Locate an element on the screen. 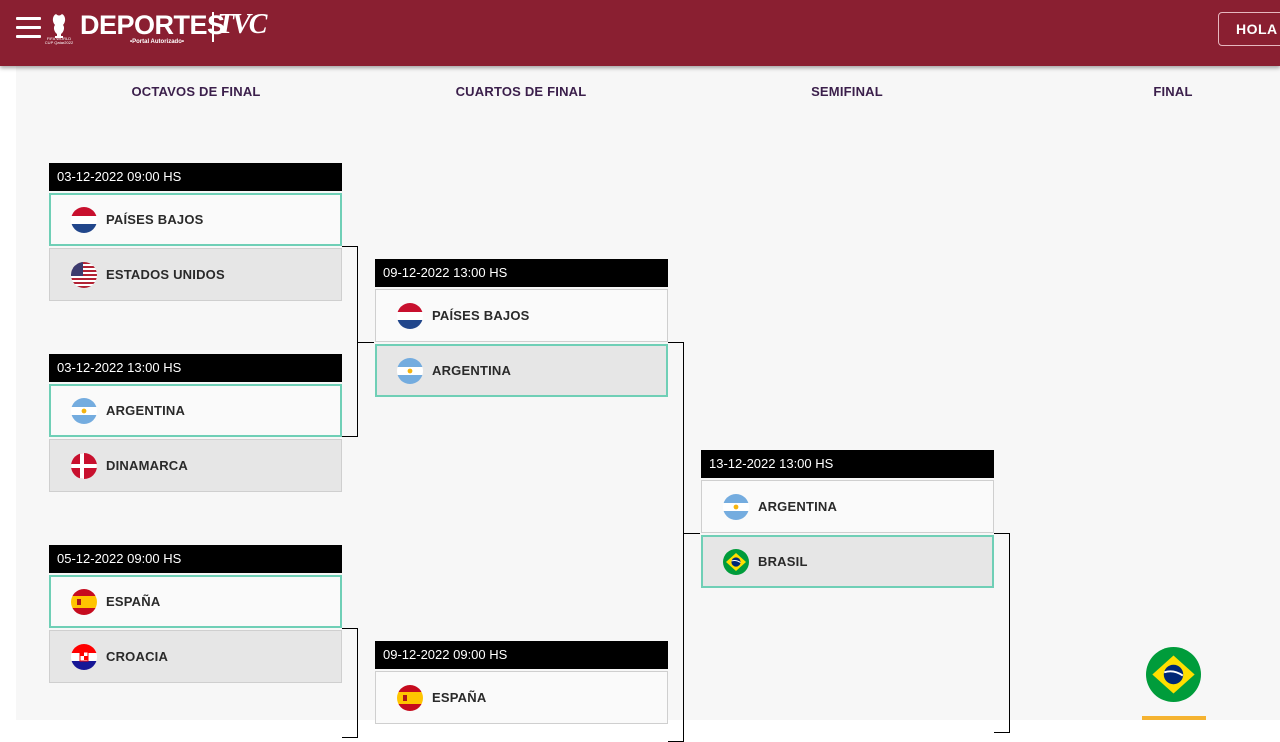 Image resolution: width=1280 pixels, height=742 pixels. logo-divider is located at coordinates (213, 27).